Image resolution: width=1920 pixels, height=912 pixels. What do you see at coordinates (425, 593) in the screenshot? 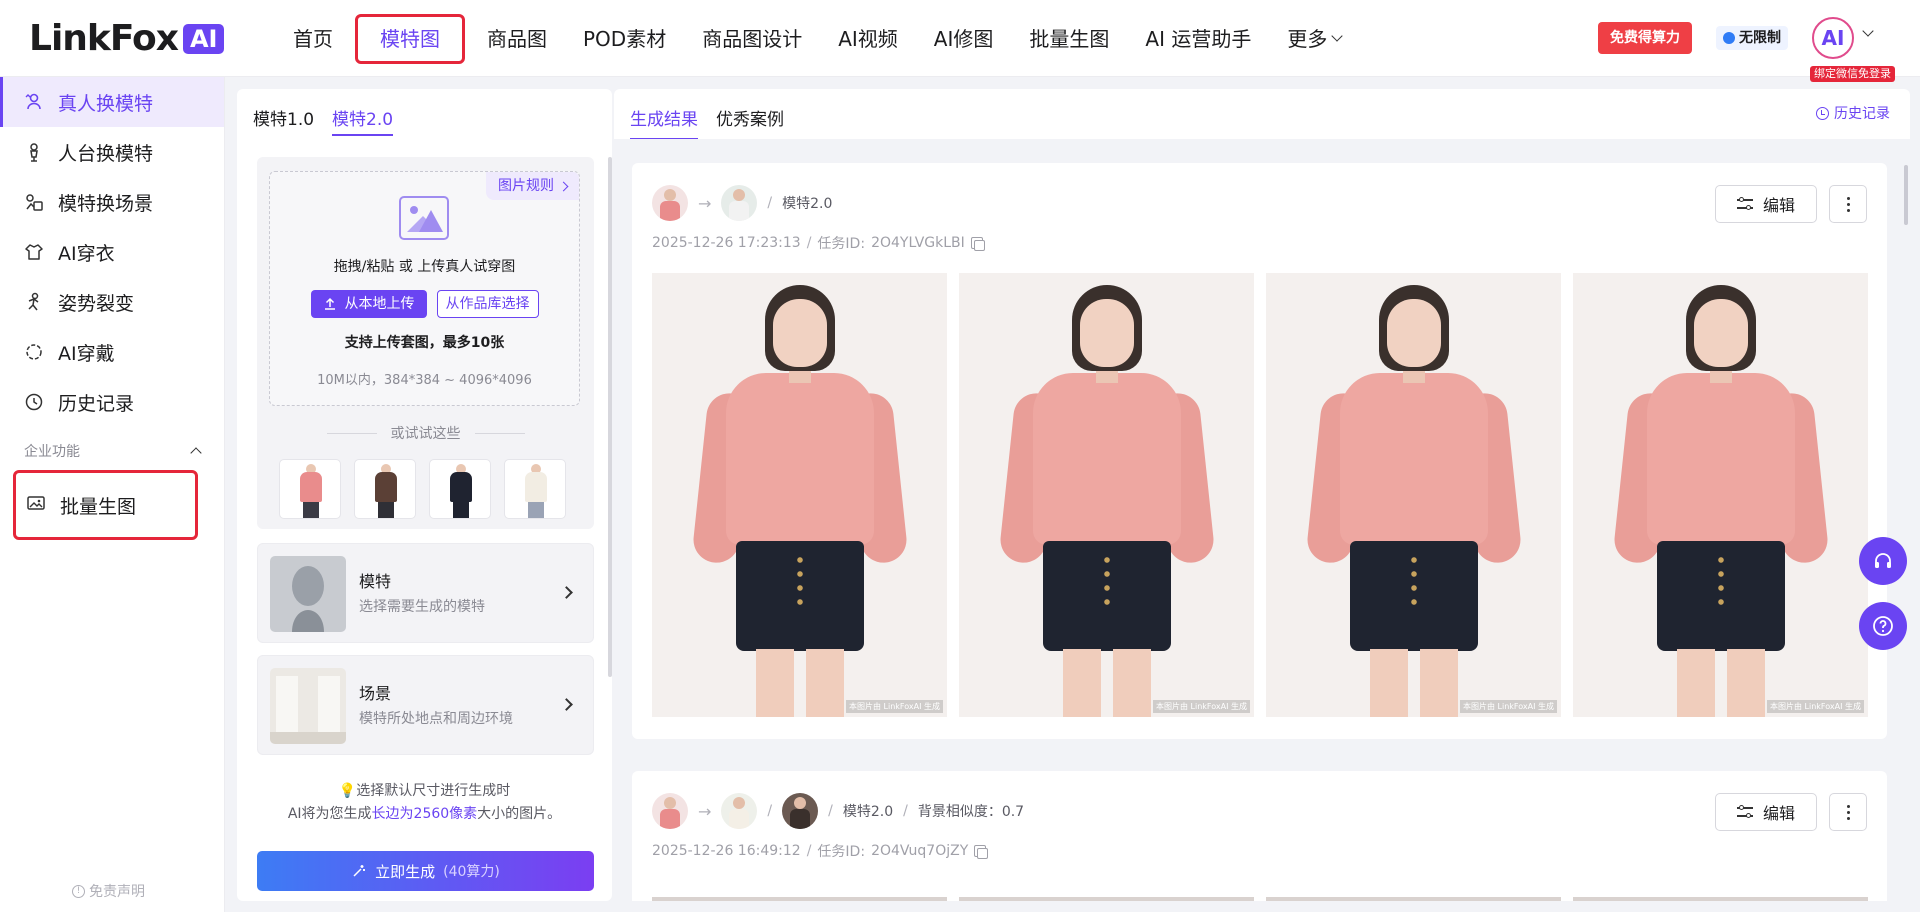
I see `model-select-card: 模特 选择需要生成的模特` at bounding box center [425, 593].